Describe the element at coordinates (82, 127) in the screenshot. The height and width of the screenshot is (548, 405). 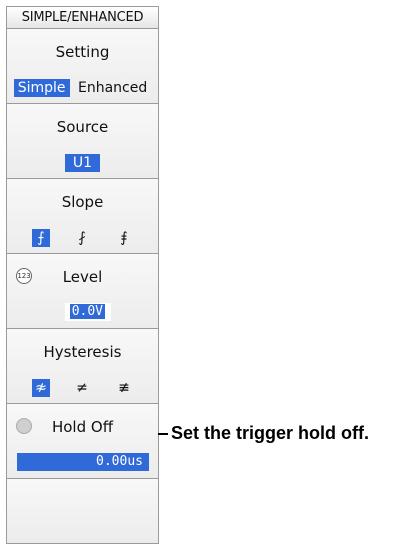
I see `source-label: Source` at that location.